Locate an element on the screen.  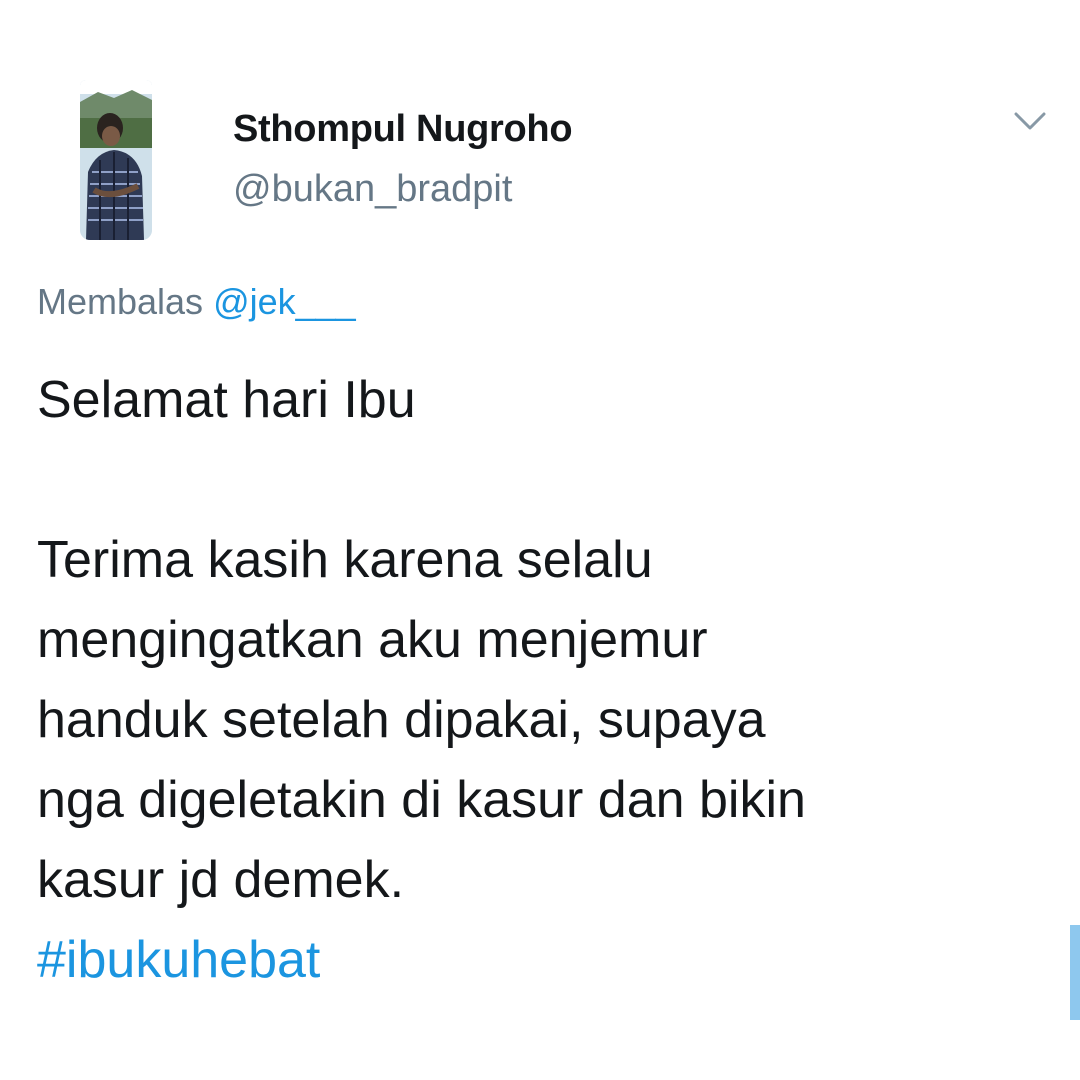
author-name: Sthompul Nugroho is located at coordinates (403, 129).